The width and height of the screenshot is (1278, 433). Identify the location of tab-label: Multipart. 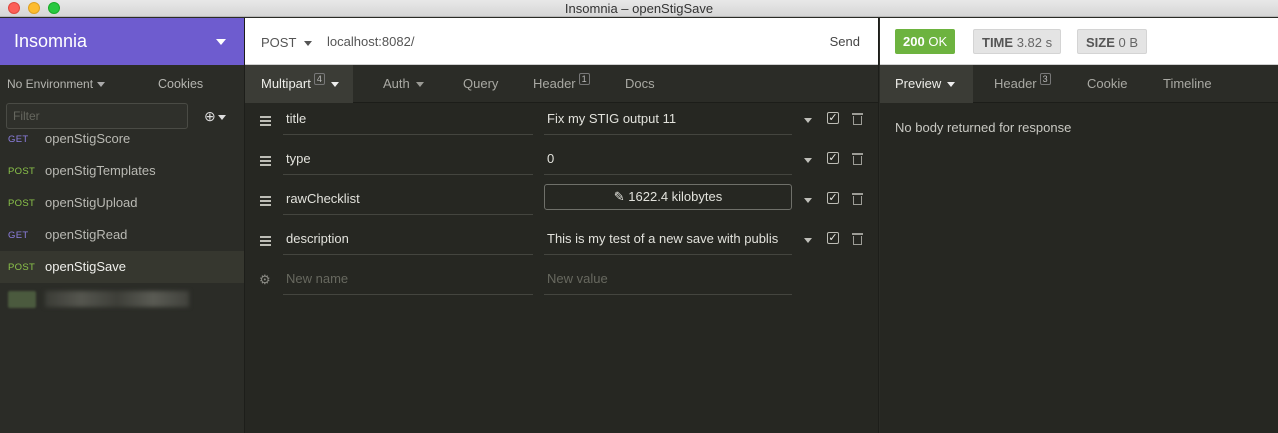
(286, 83).